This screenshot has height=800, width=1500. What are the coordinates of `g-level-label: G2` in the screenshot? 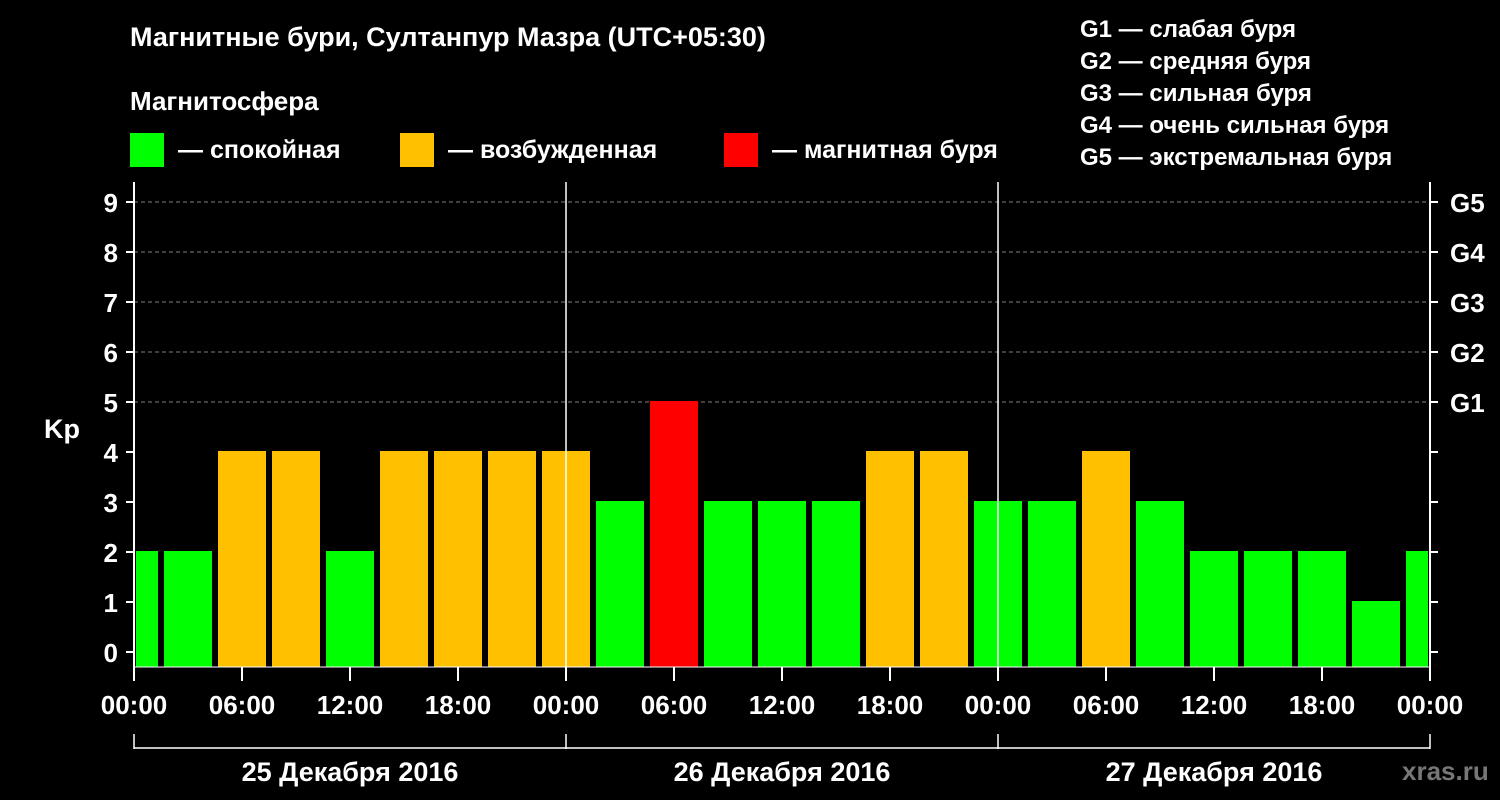 It's located at (1467, 353).